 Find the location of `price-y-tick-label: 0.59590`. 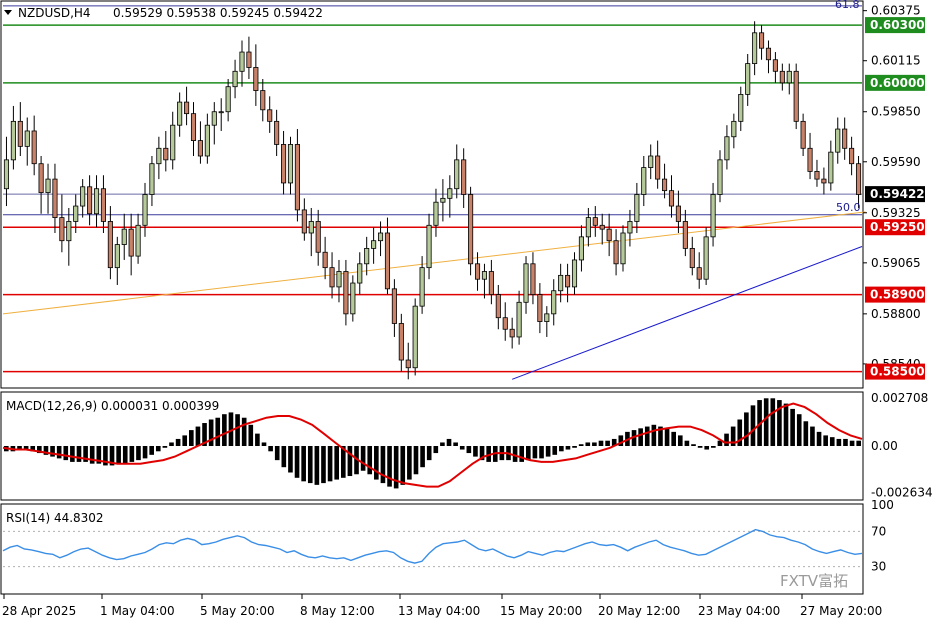

price-y-tick-label: 0.59590 is located at coordinates (896, 162).